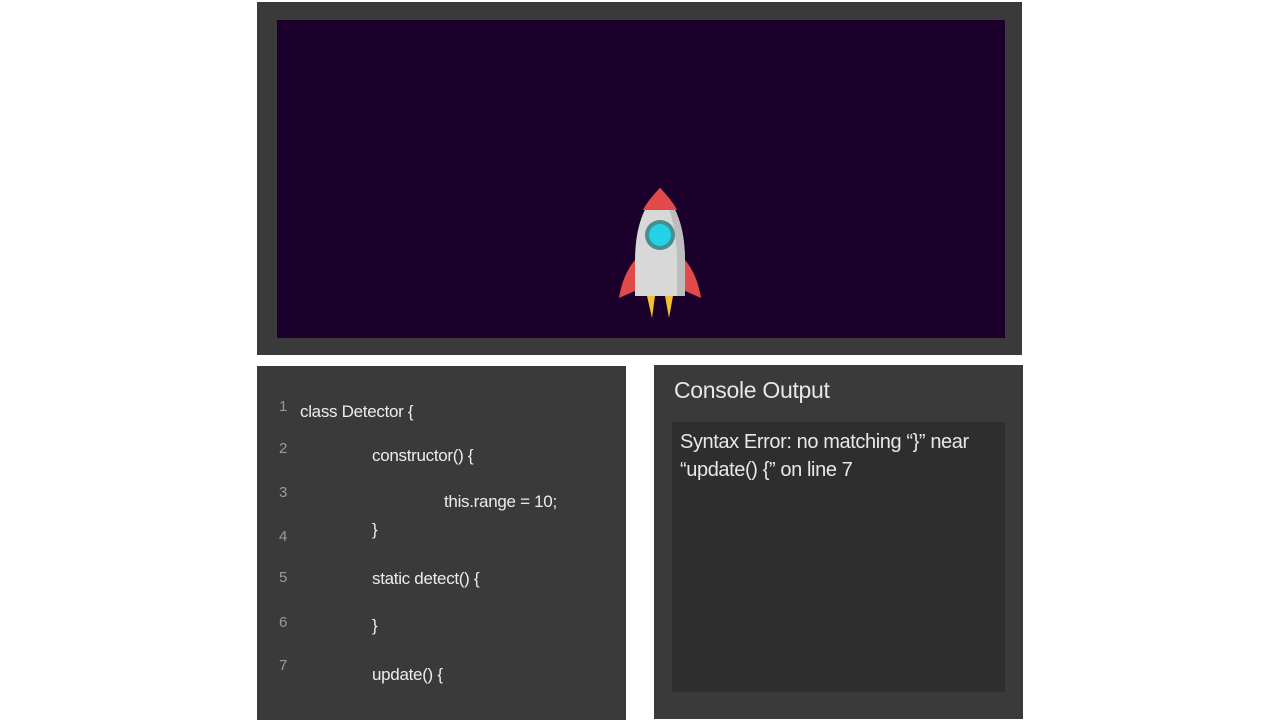 This screenshot has height=720, width=1280. Describe the element at coordinates (283, 622) in the screenshot. I see `line-number: 6` at that location.